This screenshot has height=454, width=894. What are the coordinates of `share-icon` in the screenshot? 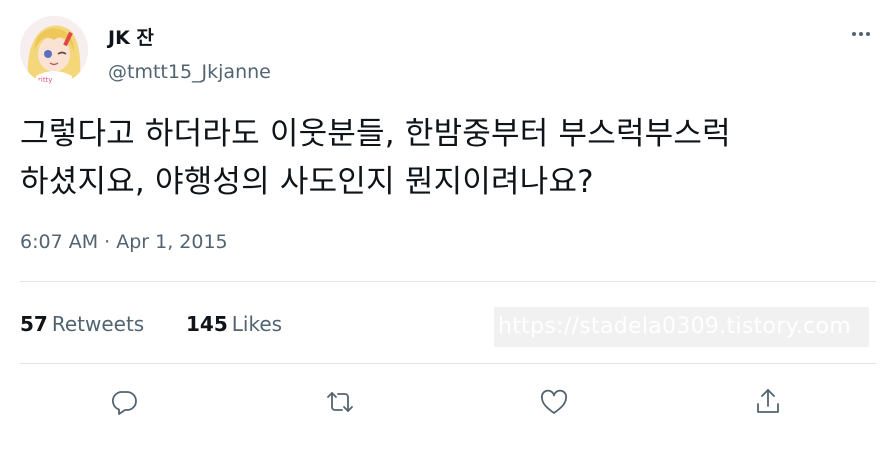 It's located at (768, 401).